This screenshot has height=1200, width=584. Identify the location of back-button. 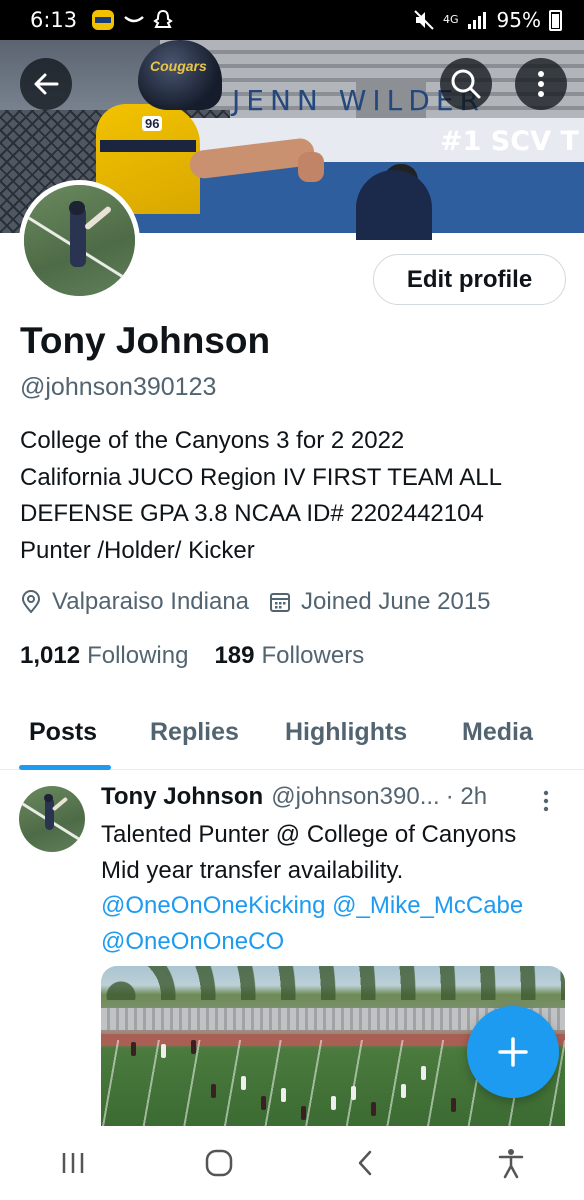
(46, 84).